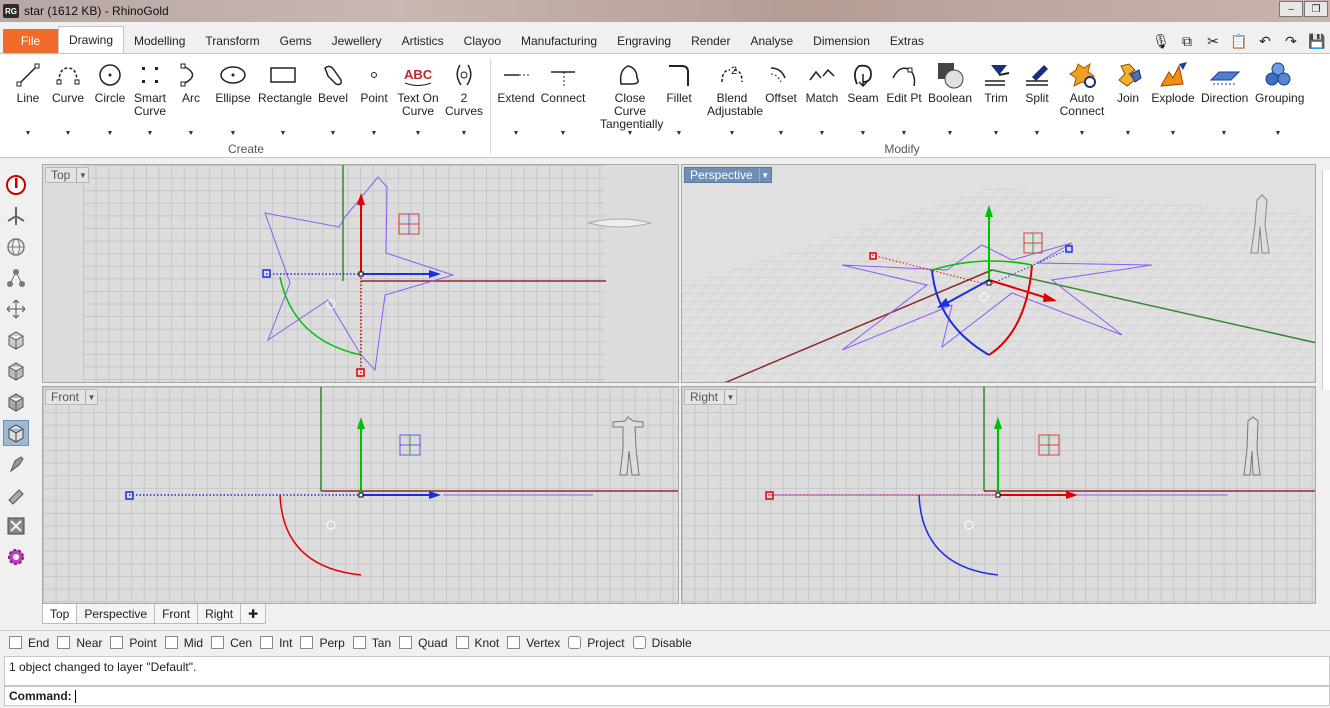 The width and height of the screenshot is (1330, 708). Describe the element at coordinates (533, 643) in the screenshot. I see `osnap-vertex: Vertex` at that location.